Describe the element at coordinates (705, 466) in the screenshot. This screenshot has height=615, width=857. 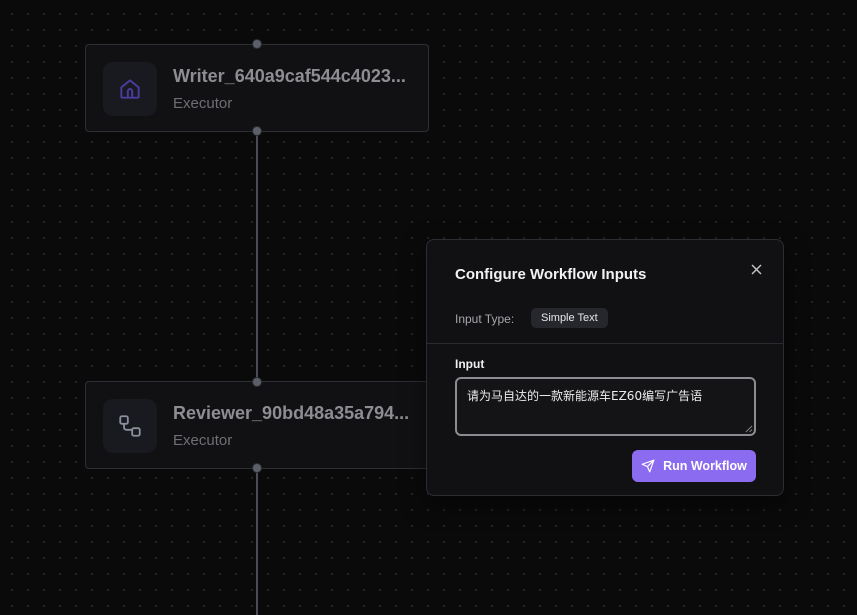
I see `run-workflow-label: Run Workflow` at that location.